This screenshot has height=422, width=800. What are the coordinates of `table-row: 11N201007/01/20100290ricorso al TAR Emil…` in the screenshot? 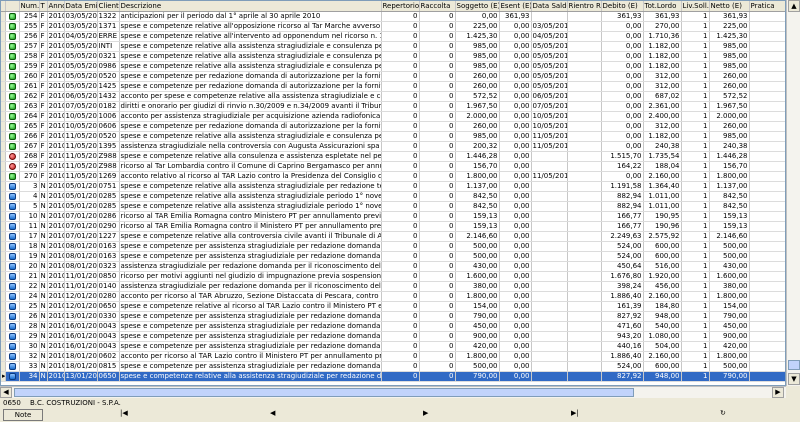 It's located at (393, 226).